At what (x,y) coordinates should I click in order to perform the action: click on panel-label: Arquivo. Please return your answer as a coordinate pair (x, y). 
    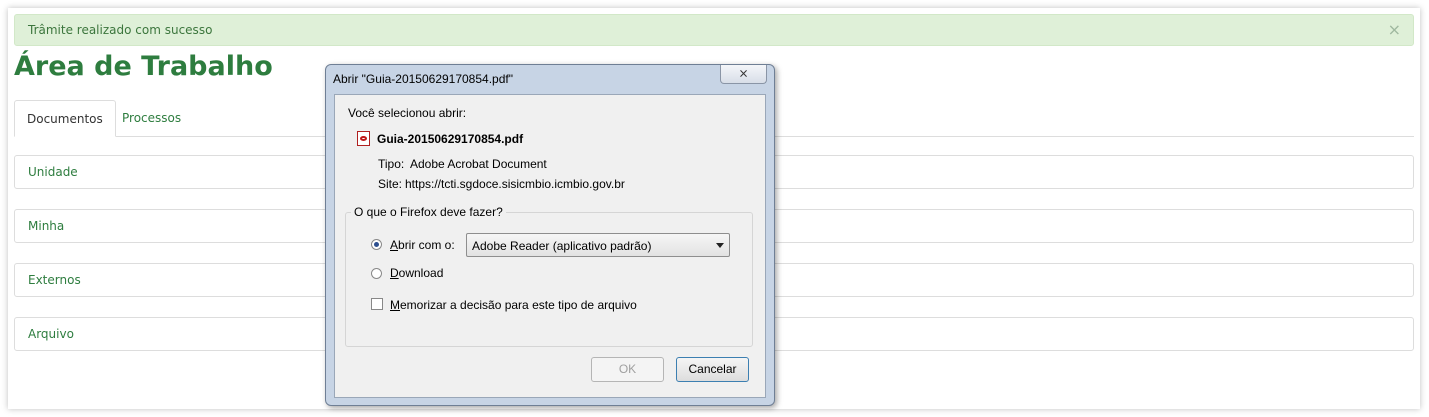
    Looking at the image, I should click on (51, 334).